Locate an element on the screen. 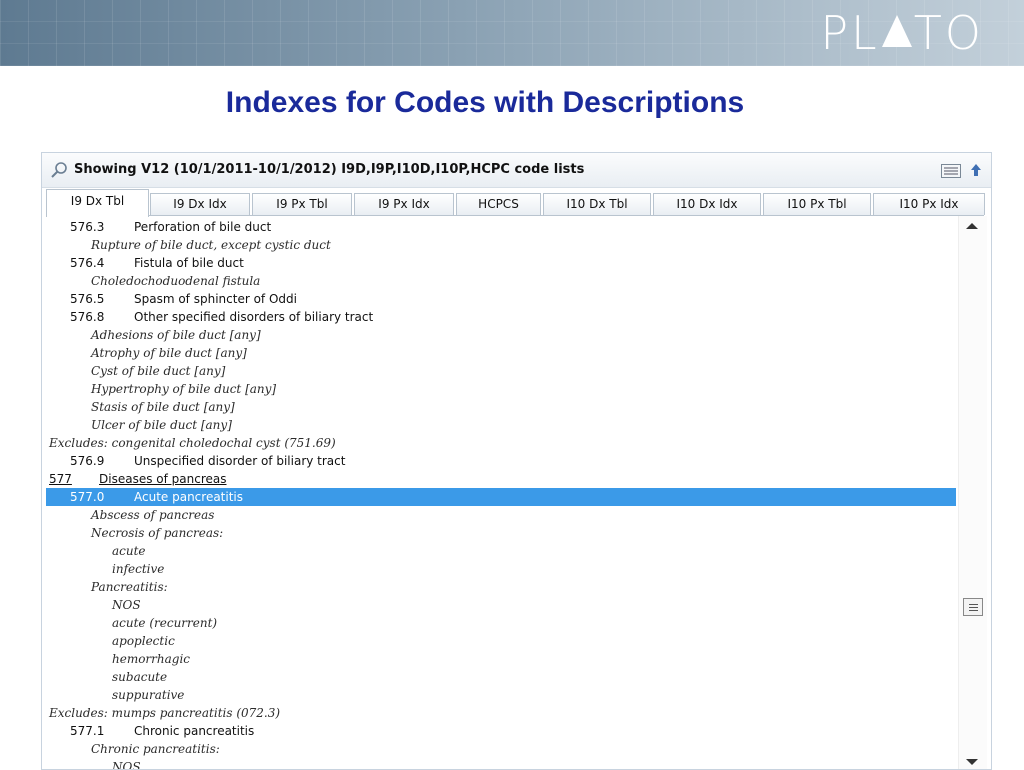  note-row: Pancreatitis: is located at coordinates (501, 587).